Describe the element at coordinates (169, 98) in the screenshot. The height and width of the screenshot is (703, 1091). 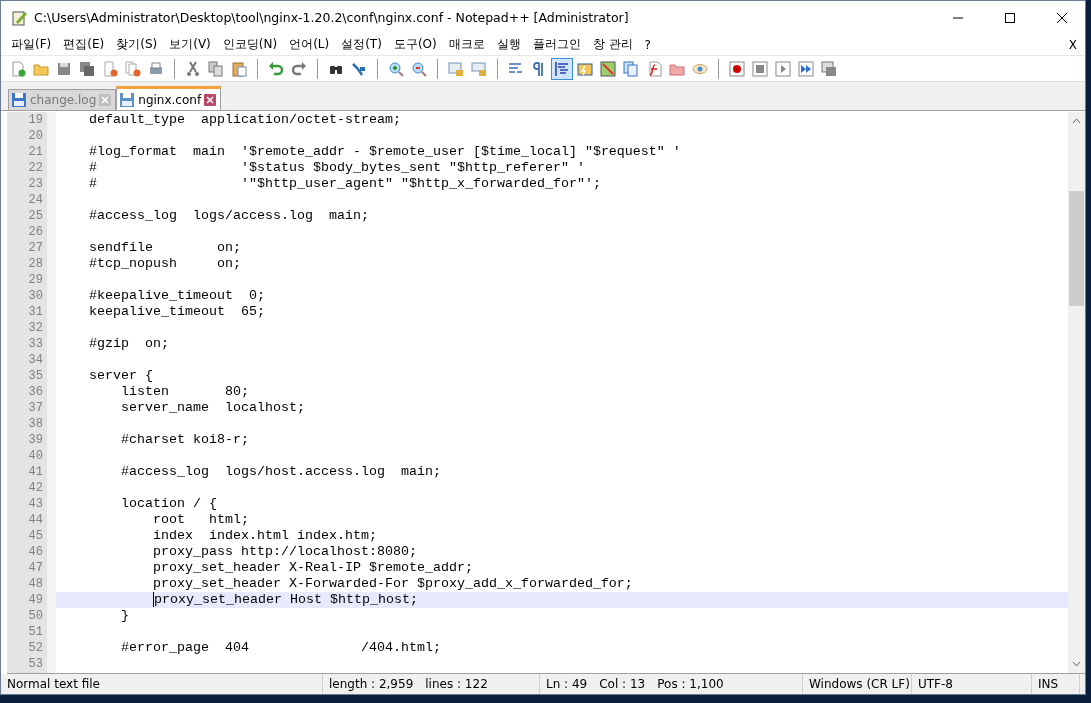
I see `file-tab: nginx.conf` at that location.